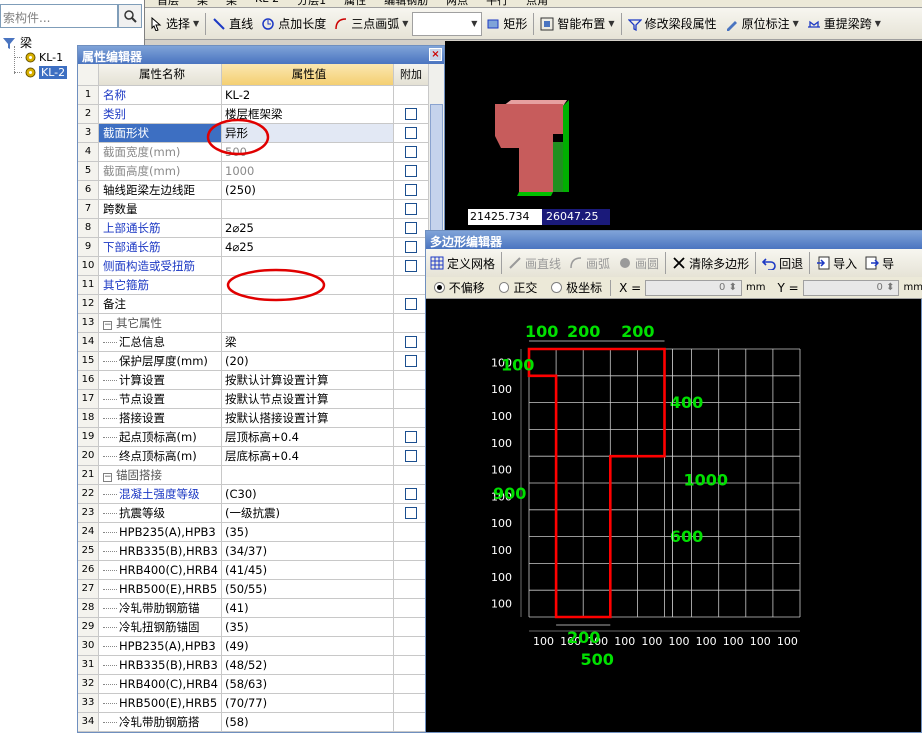 The height and width of the screenshot is (733, 922). I want to click on attribute-value: (41), so click(308, 608).